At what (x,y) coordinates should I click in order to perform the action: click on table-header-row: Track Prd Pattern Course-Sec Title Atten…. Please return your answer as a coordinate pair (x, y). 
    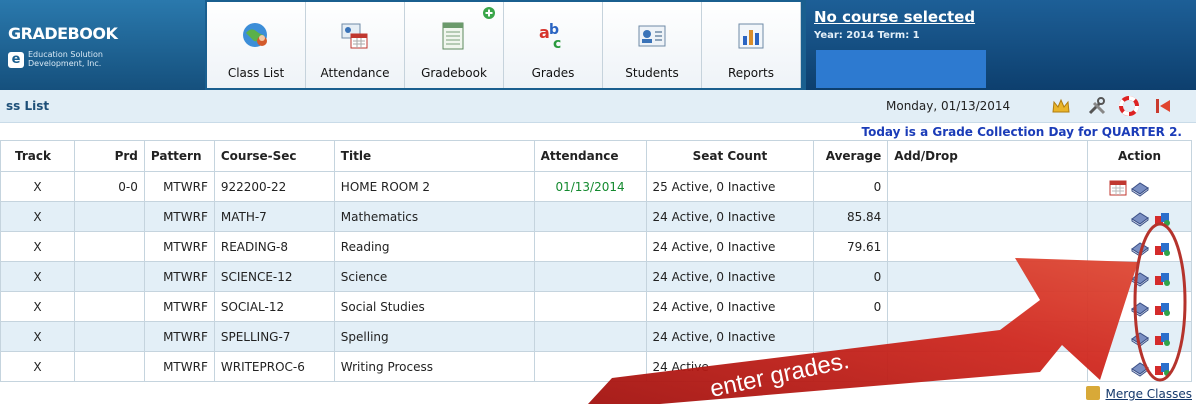
    Looking at the image, I should click on (596, 156).